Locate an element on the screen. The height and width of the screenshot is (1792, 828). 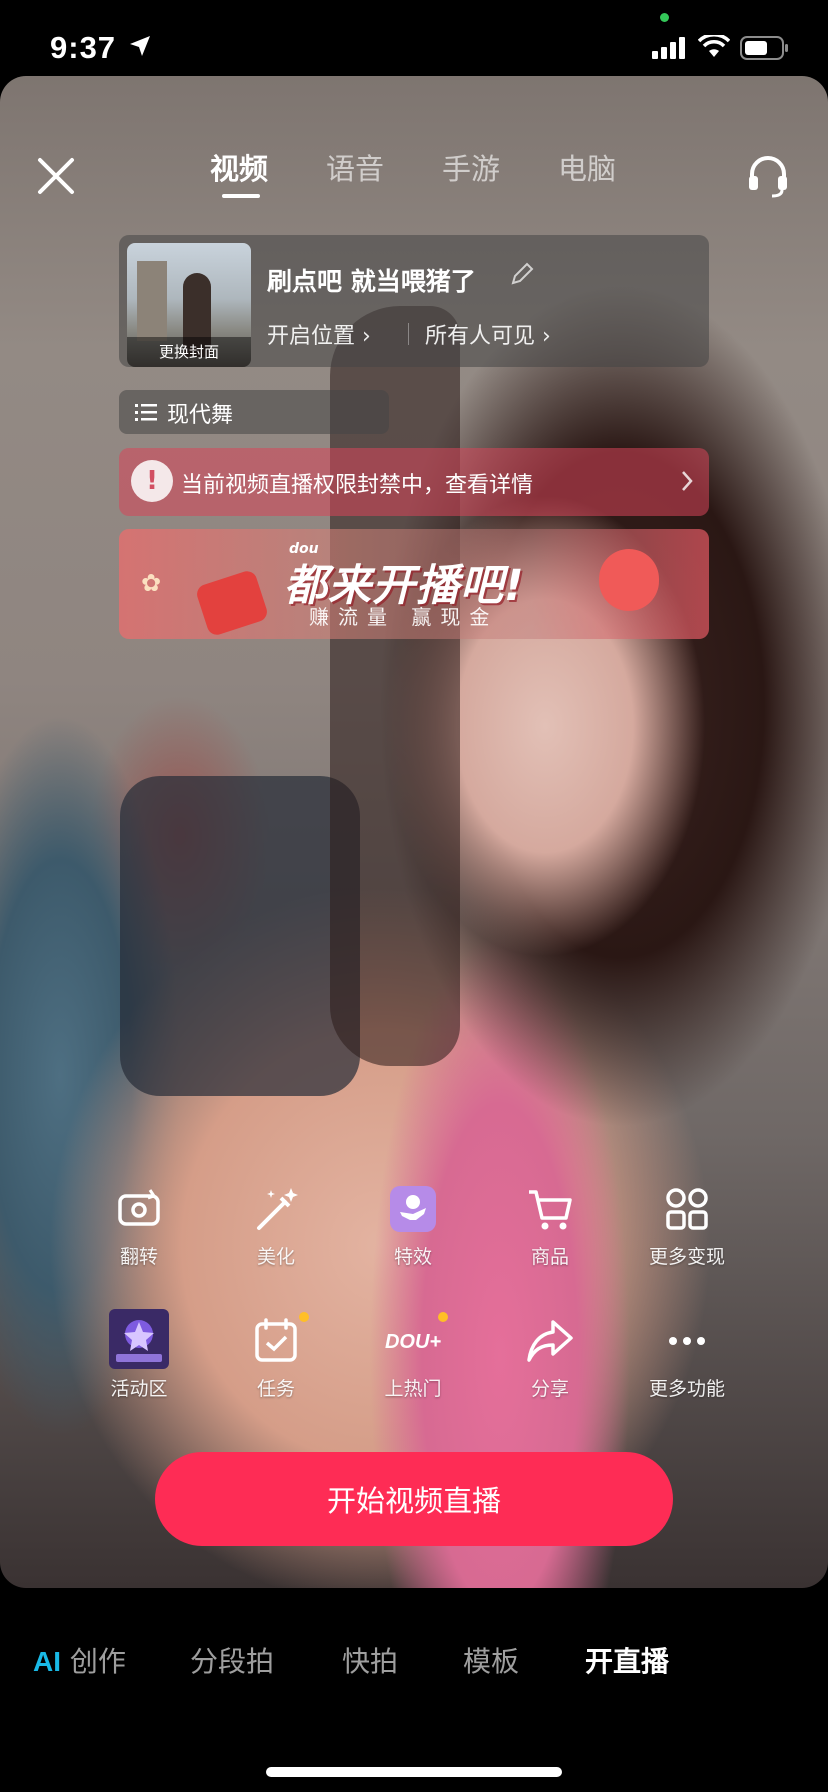
tool-events: 活动区 is located at coordinates (139, 1366).